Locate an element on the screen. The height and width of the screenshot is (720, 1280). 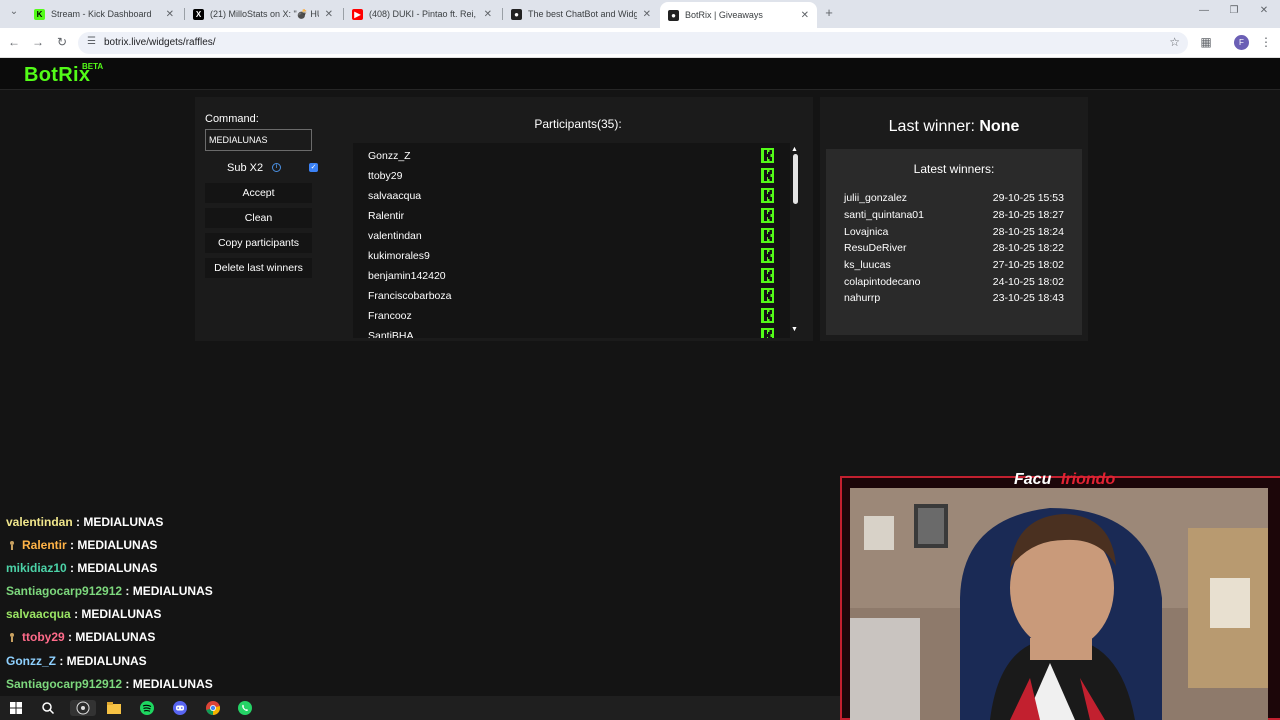
tab-search-icon: ⌄ is located at coordinates (14, 11).